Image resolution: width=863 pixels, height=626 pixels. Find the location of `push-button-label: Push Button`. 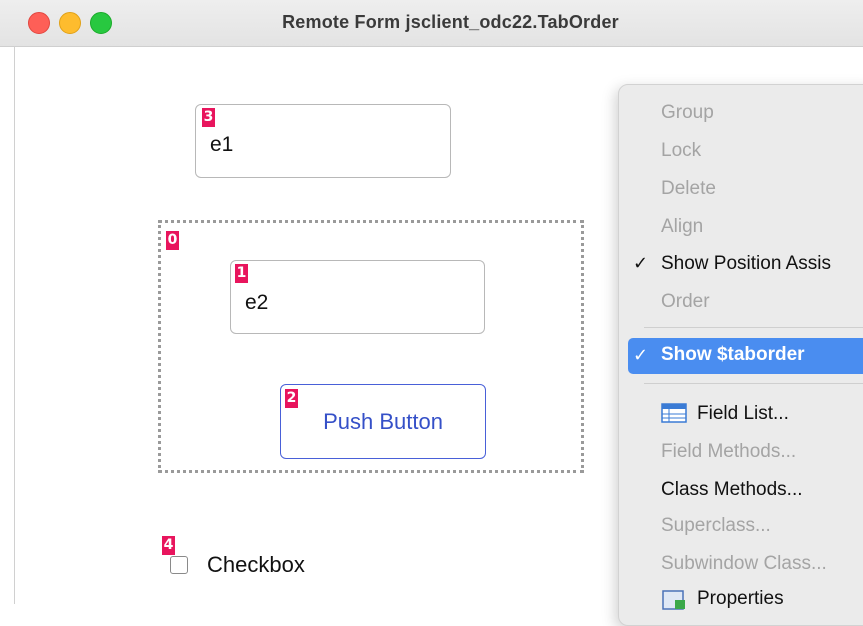

push-button-label: Push Button is located at coordinates (383, 421).